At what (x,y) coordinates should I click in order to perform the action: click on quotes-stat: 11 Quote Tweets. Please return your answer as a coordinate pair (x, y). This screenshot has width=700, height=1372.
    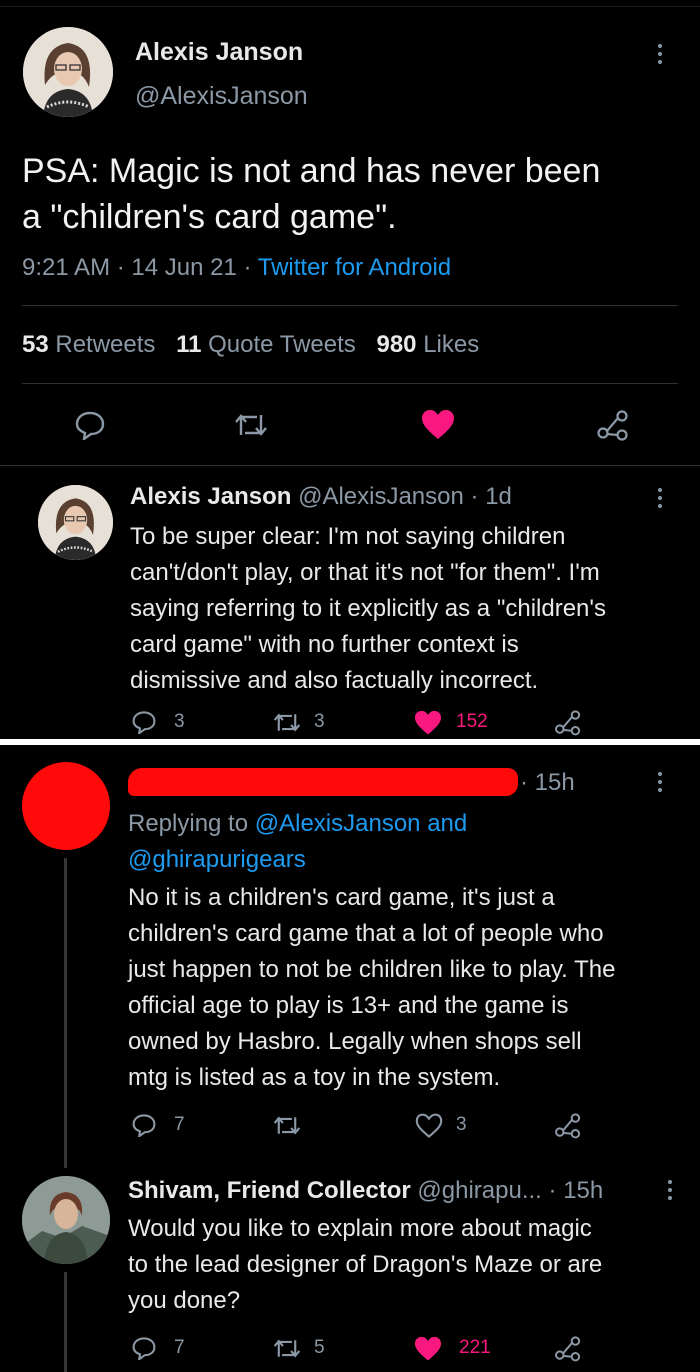
    Looking at the image, I should click on (266, 344).